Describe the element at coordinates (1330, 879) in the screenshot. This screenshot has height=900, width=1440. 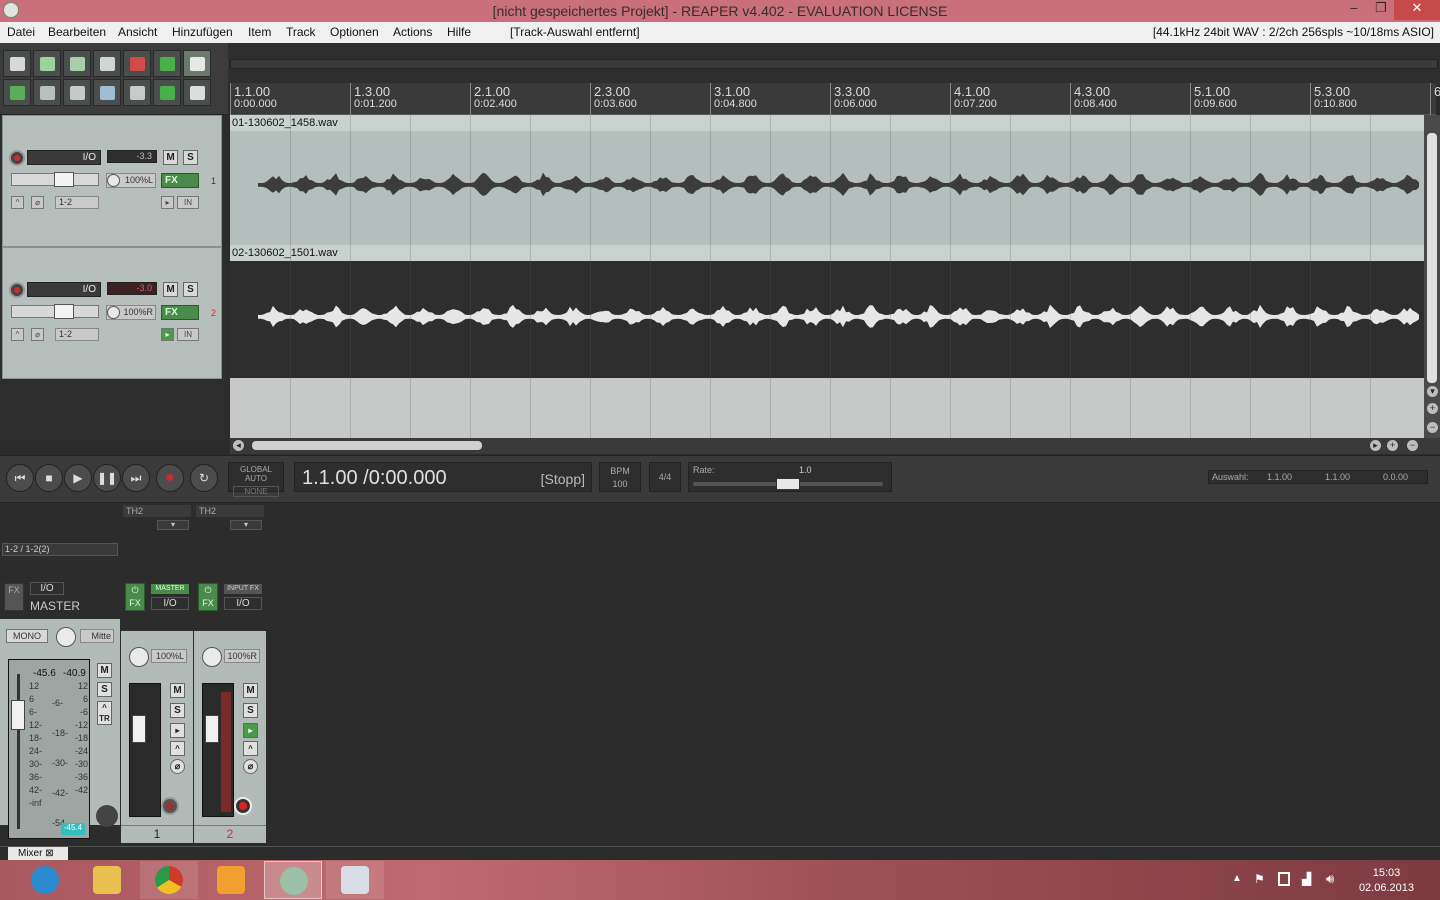
I see `volume-icon: 🔊︎` at that location.